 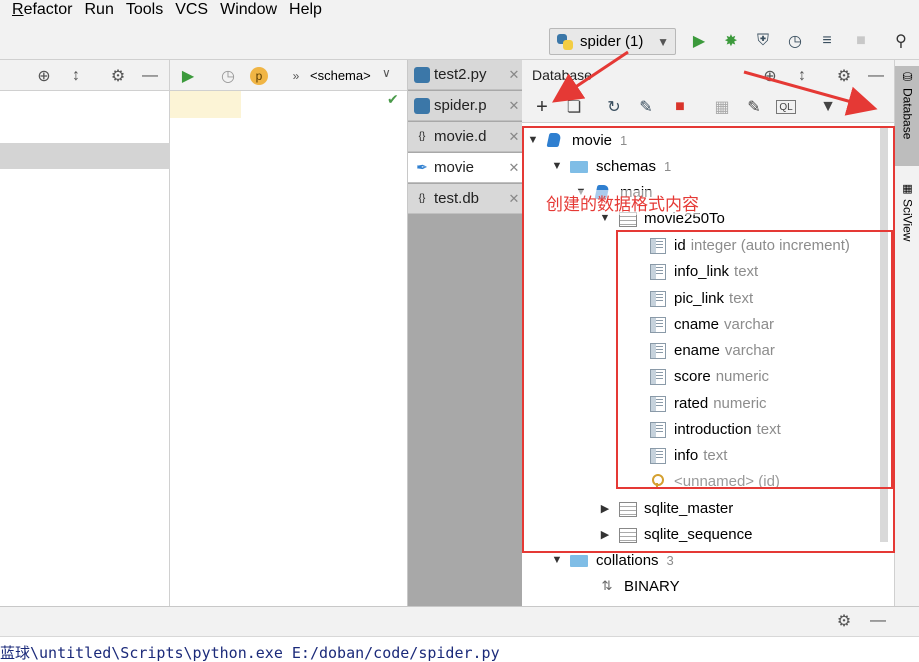 I want to click on editor-panel-header: ▶ ◷ p » <schema> ∨, so click(x=288, y=75).